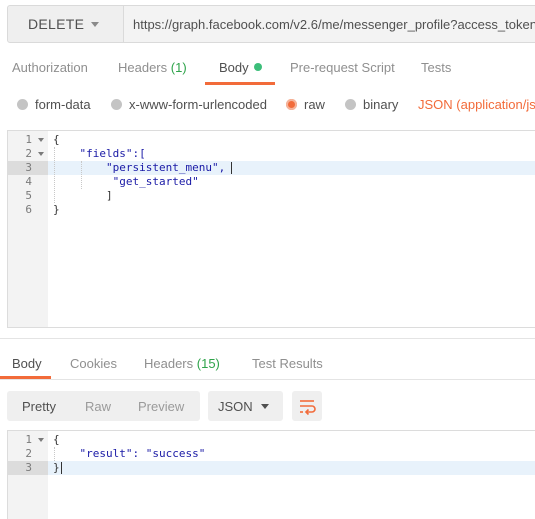 The width and height of the screenshot is (535, 519). Describe the element at coordinates (314, 104) in the screenshot. I see `radio-label: raw` at that location.